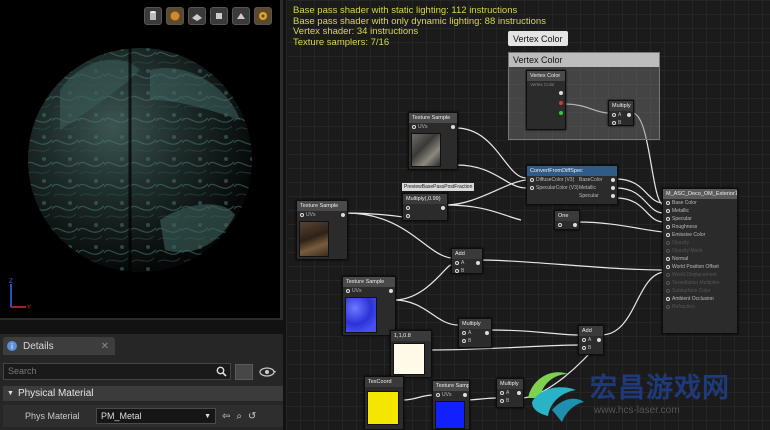 This screenshot has height=430, width=770. What do you see at coordinates (542, 84) in the screenshot?
I see `node-subtitle: Vertex Color` at bounding box center [542, 84].